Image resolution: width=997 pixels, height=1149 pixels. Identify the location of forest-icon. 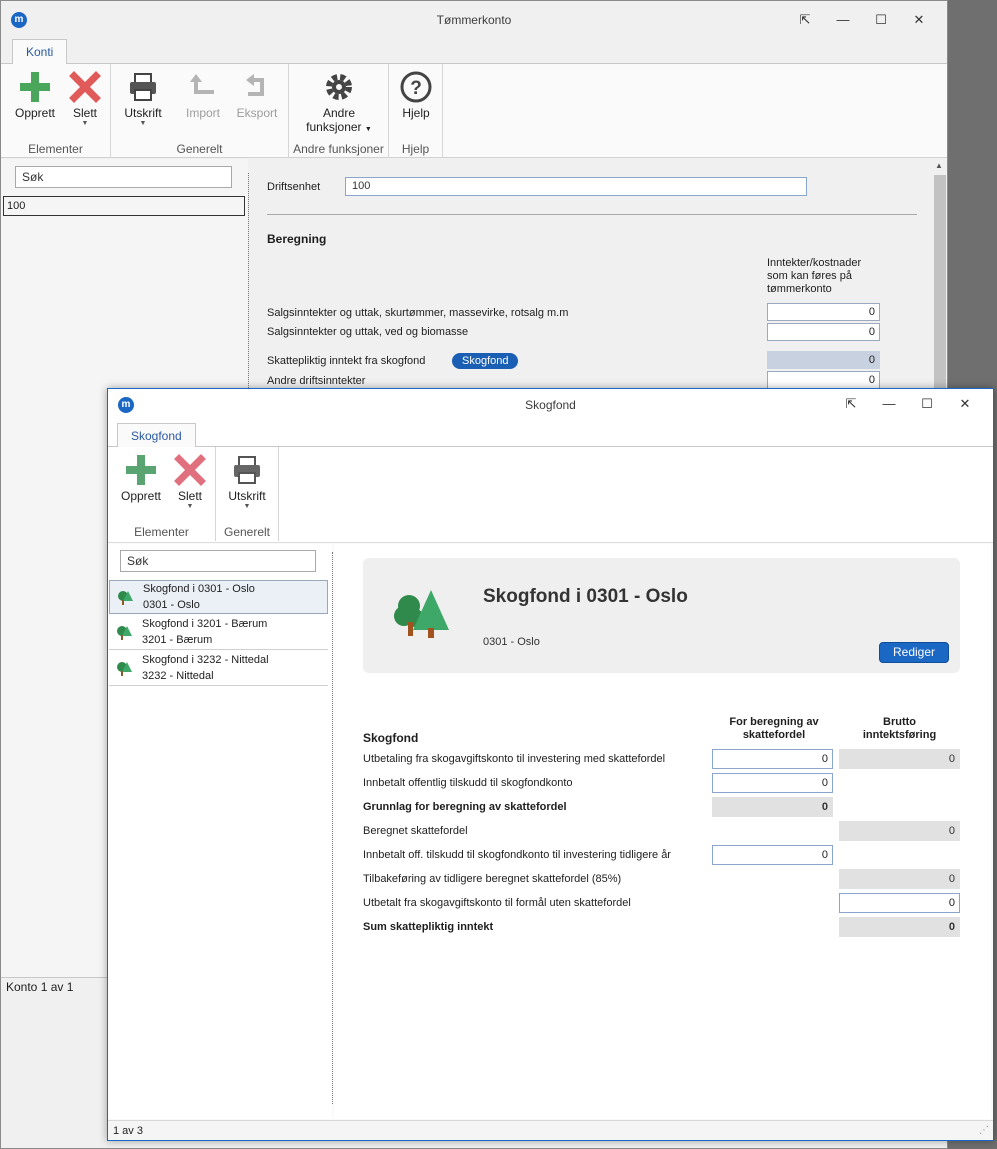
(421, 614).